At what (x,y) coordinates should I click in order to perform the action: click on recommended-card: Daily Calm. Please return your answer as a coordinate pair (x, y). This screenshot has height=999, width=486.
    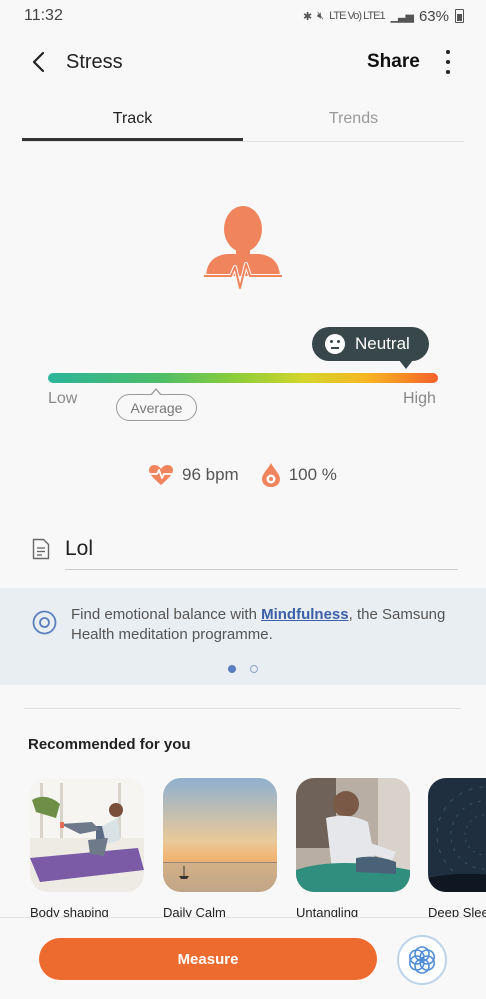
    Looking at the image, I should click on (220, 848).